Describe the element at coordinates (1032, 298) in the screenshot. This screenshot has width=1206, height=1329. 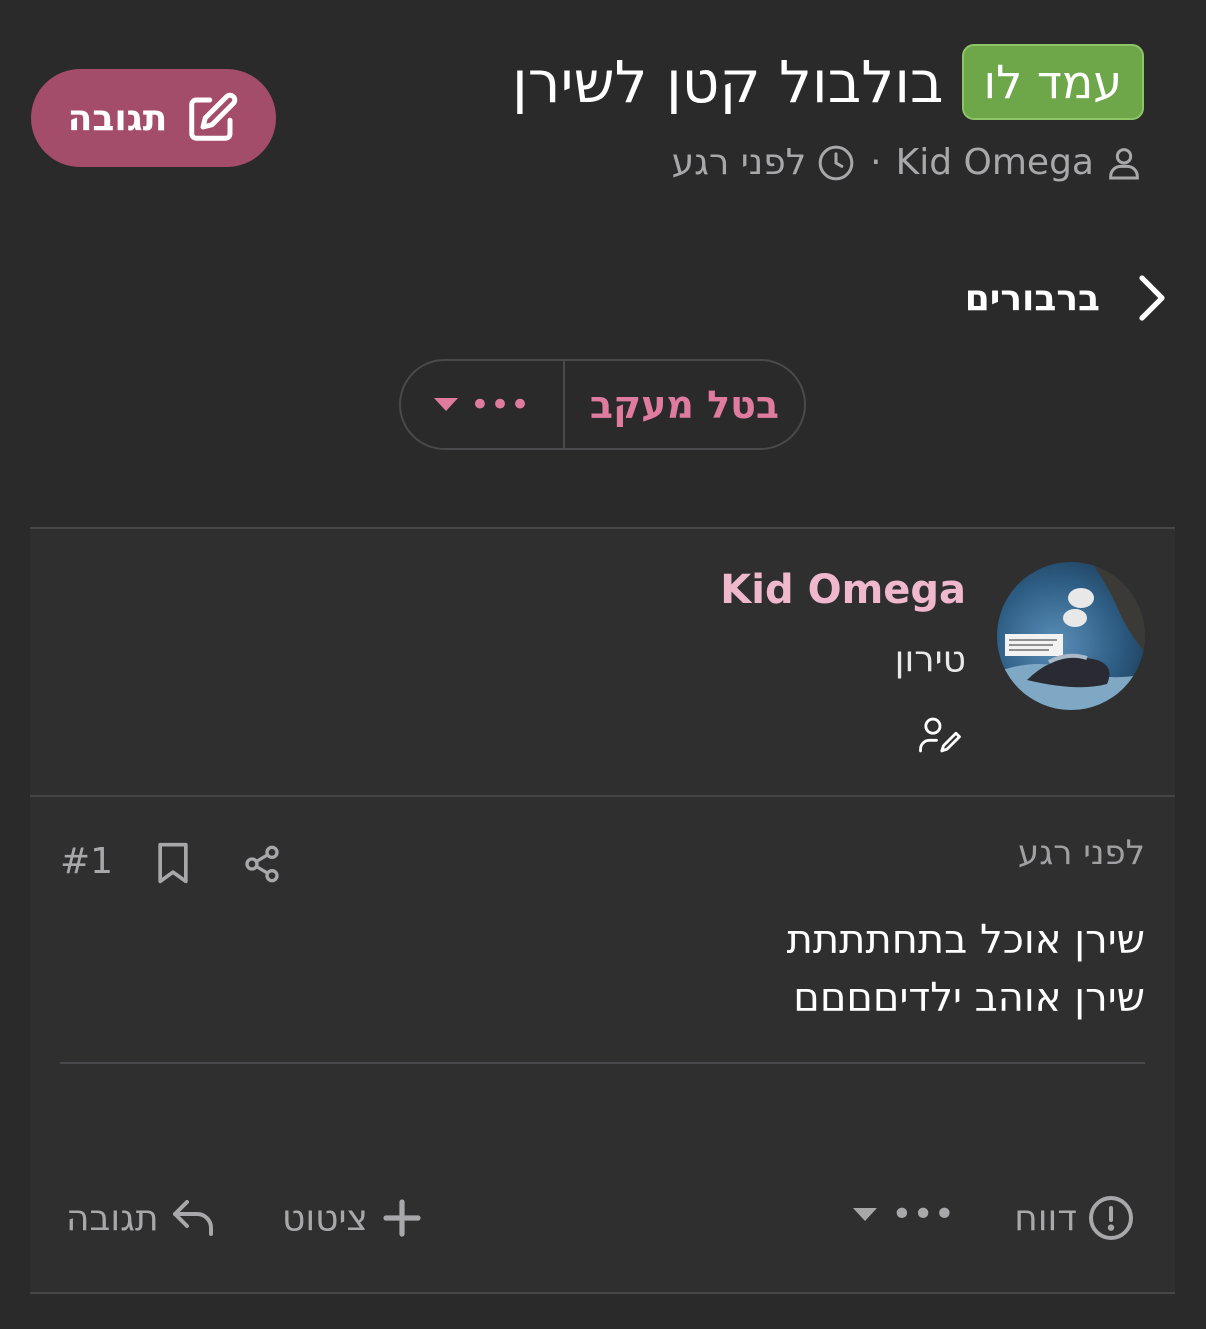
I see `breadcrumb-label: ברבורים` at that location.